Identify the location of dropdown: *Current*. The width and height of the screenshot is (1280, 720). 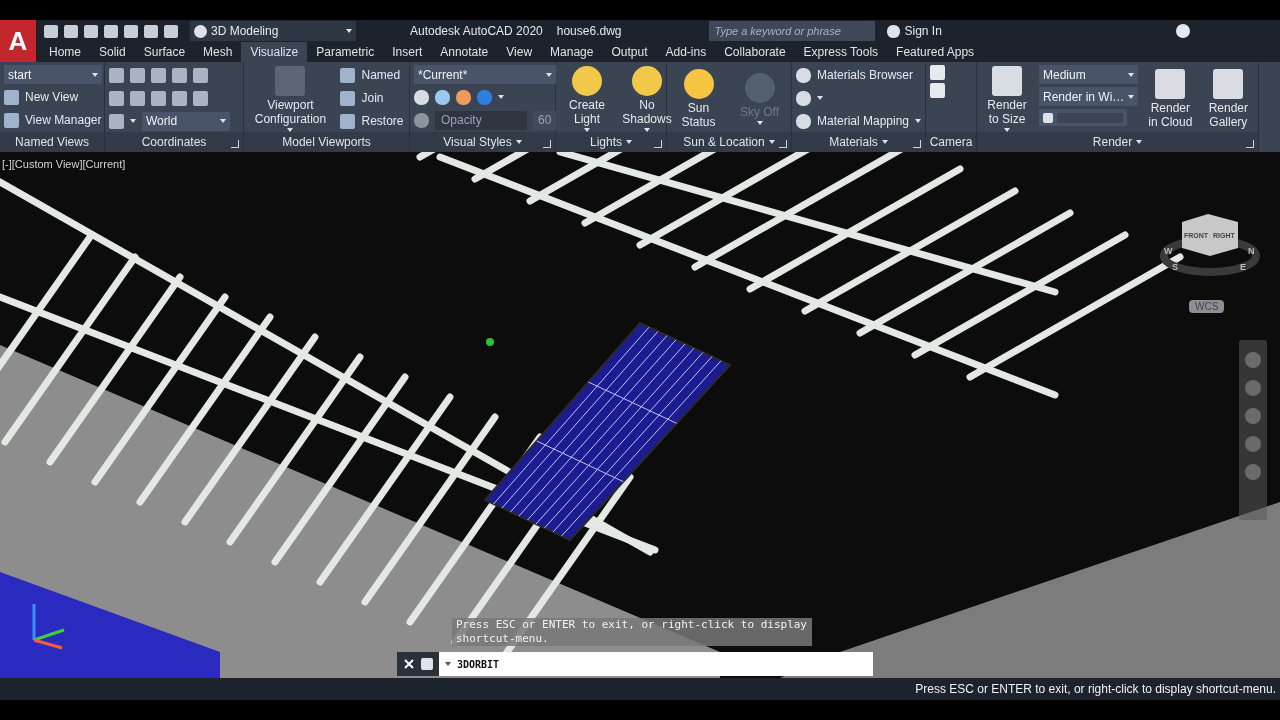
(485, 74).